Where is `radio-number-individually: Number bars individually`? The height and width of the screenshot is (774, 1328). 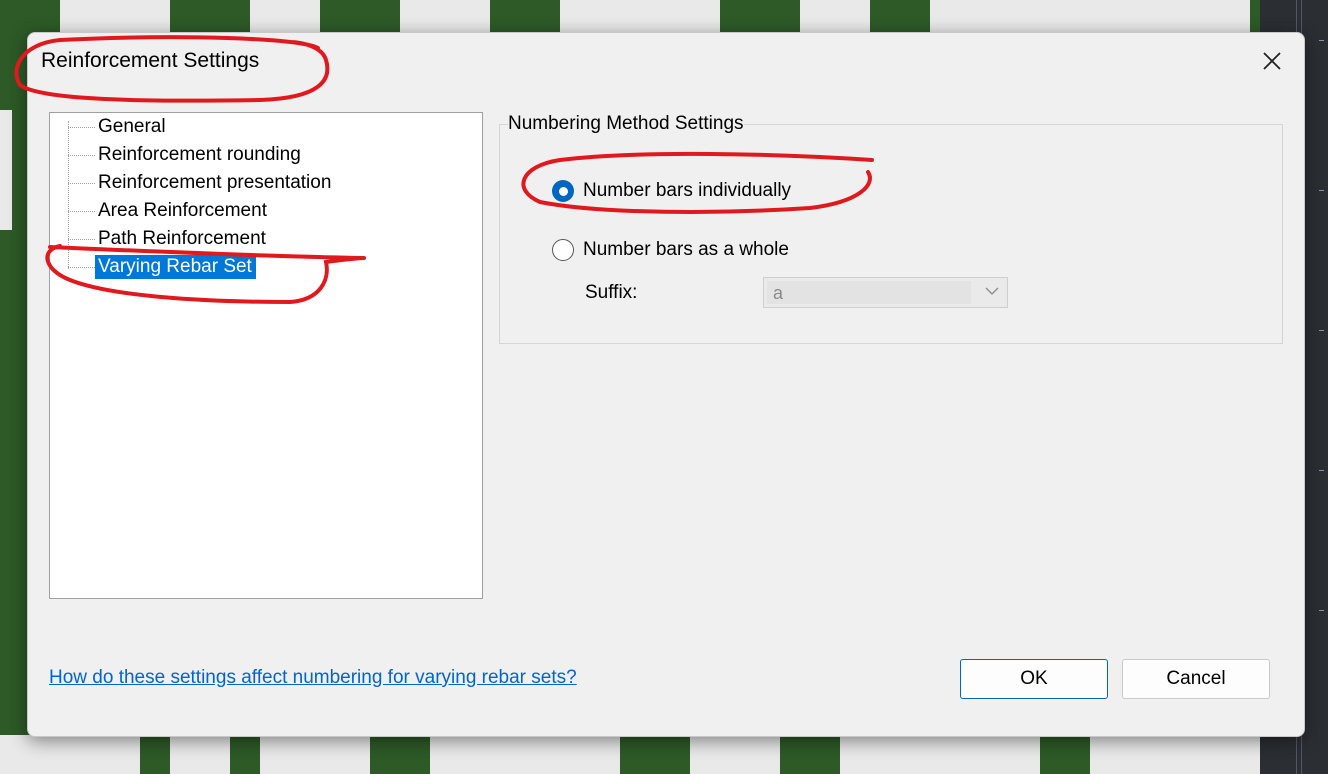
radio-number-individually: Number bars individually is located at coordinates (671, 191).